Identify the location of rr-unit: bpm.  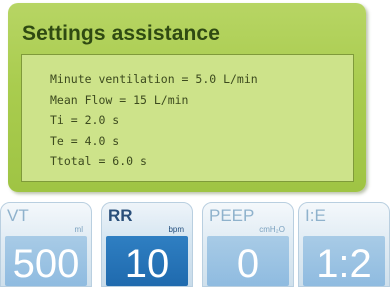
(176, 229).